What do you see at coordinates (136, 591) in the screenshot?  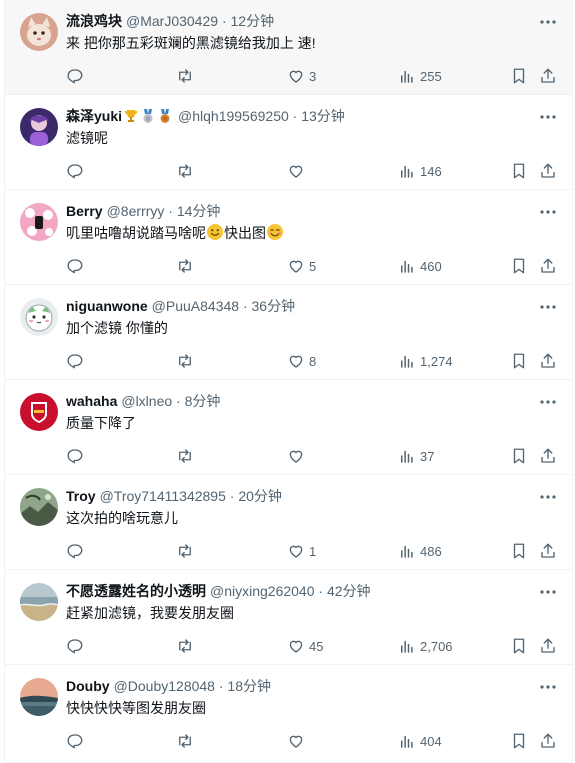 I see `display-name: 不愿透露姓名的小透明` at bounding box center [136, 591].